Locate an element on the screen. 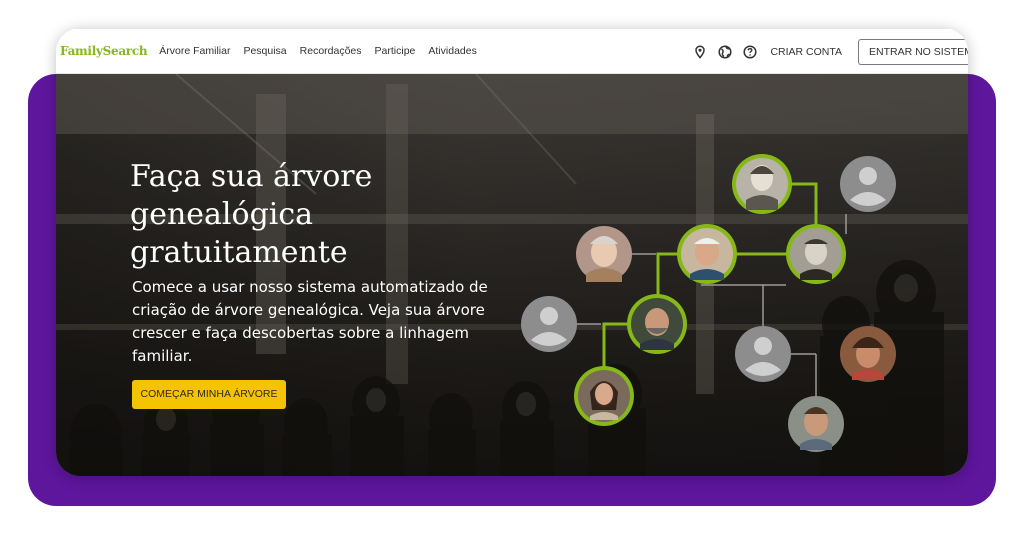 This screenshot has height=536, width=1024. person-node-placeholder-left is located at coordinates (549, 324).